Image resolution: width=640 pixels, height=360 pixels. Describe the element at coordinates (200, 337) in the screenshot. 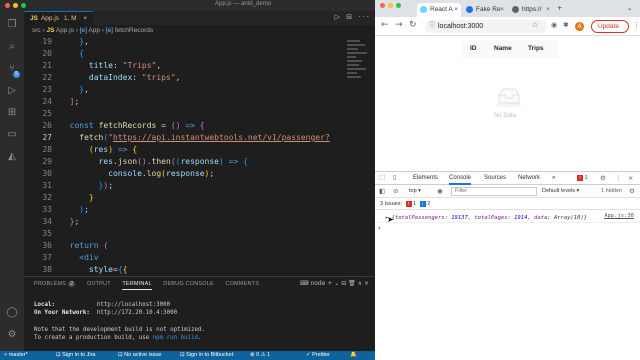

I see `terminal-note: .` at that location.